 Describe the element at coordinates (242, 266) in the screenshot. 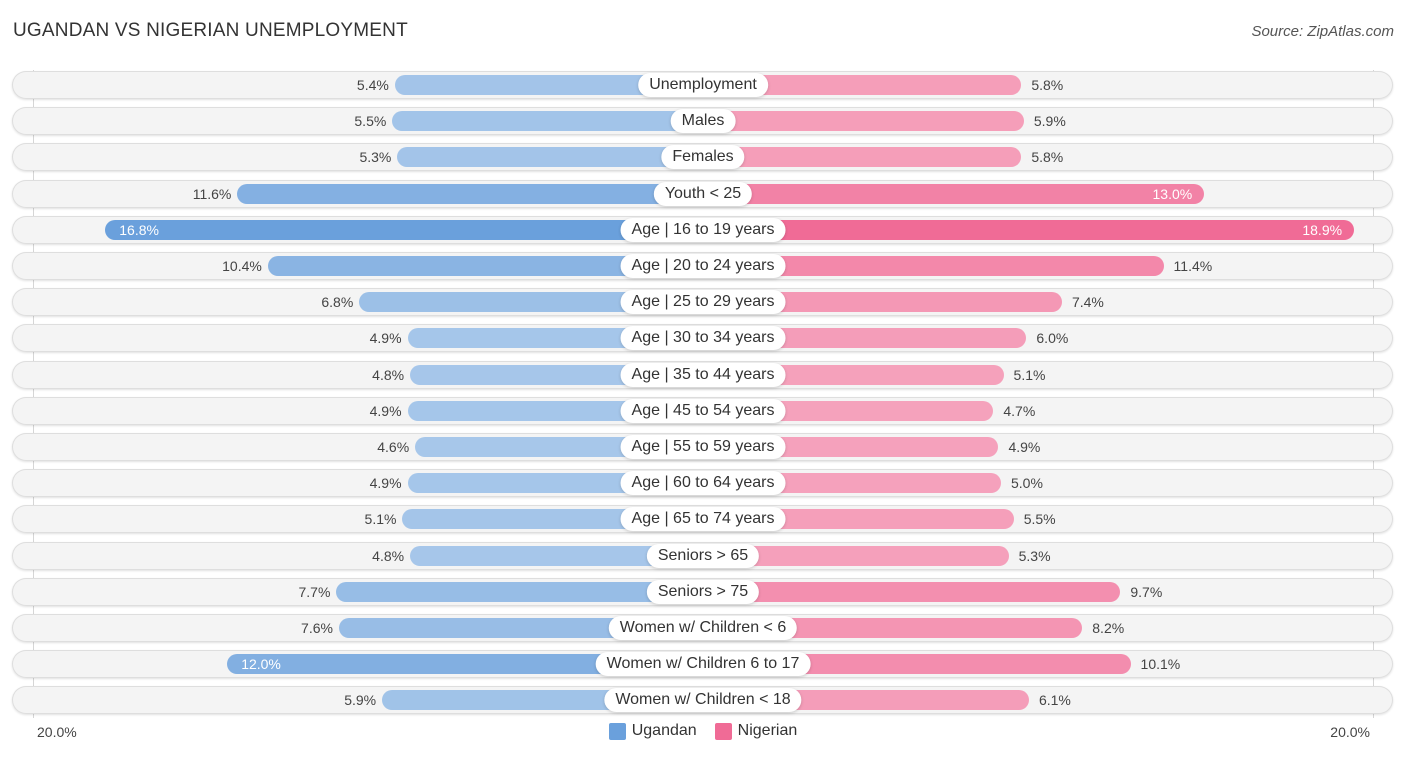

I see `value-label-ugandan: 10.4%` at that location.